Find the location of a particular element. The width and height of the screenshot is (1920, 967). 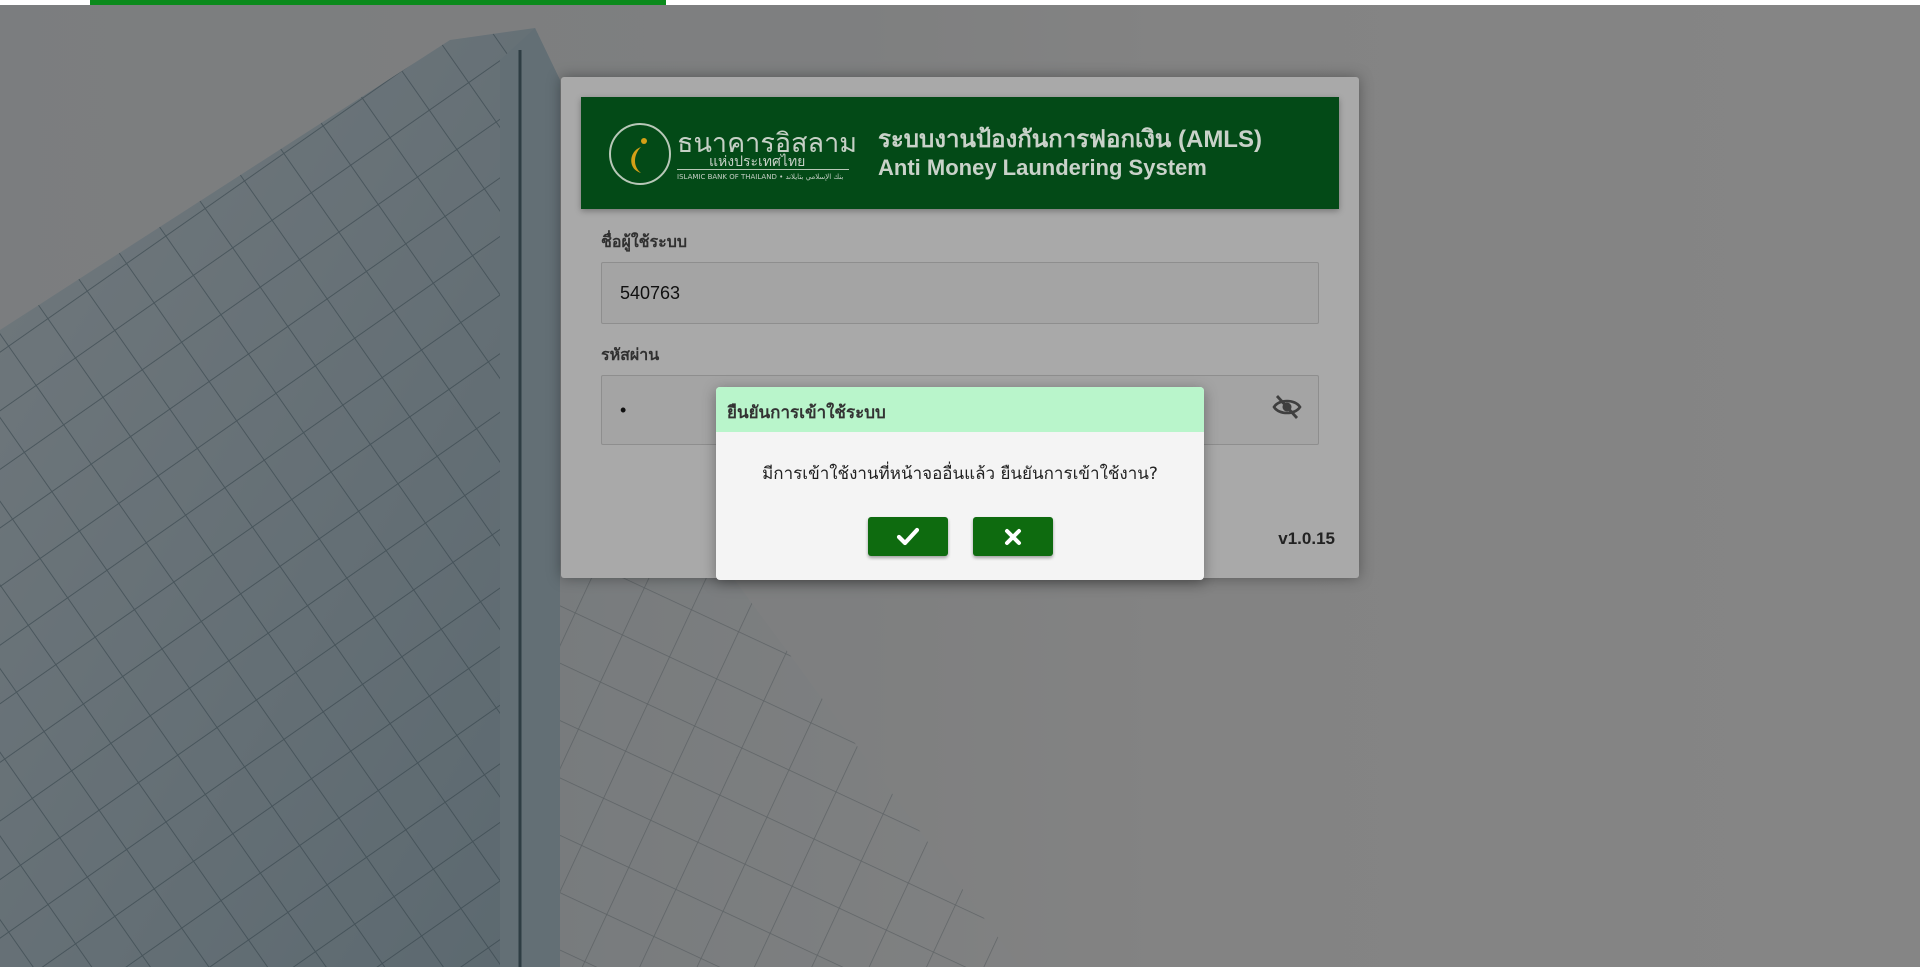

cancel-button is located at coordinates (1013, 536).